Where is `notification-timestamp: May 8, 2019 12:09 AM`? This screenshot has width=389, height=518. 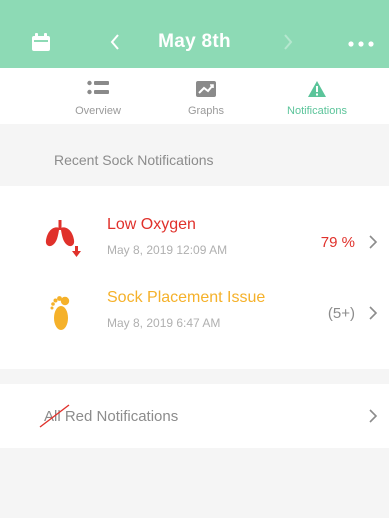
notification-timestamp: May 8, 2019 12:09 AM is located at coordinates (167, 250).